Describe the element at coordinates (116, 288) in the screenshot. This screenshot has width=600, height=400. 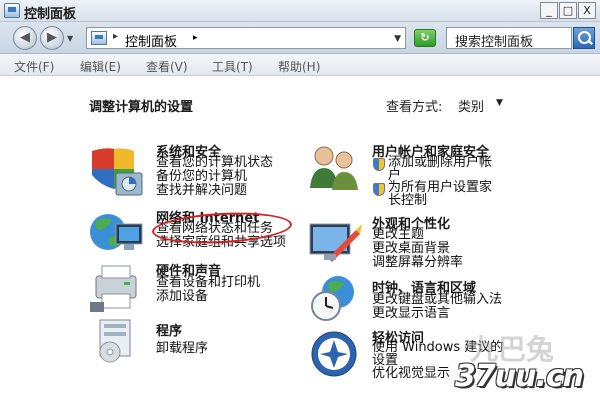
I see `printer-icon` at that location.